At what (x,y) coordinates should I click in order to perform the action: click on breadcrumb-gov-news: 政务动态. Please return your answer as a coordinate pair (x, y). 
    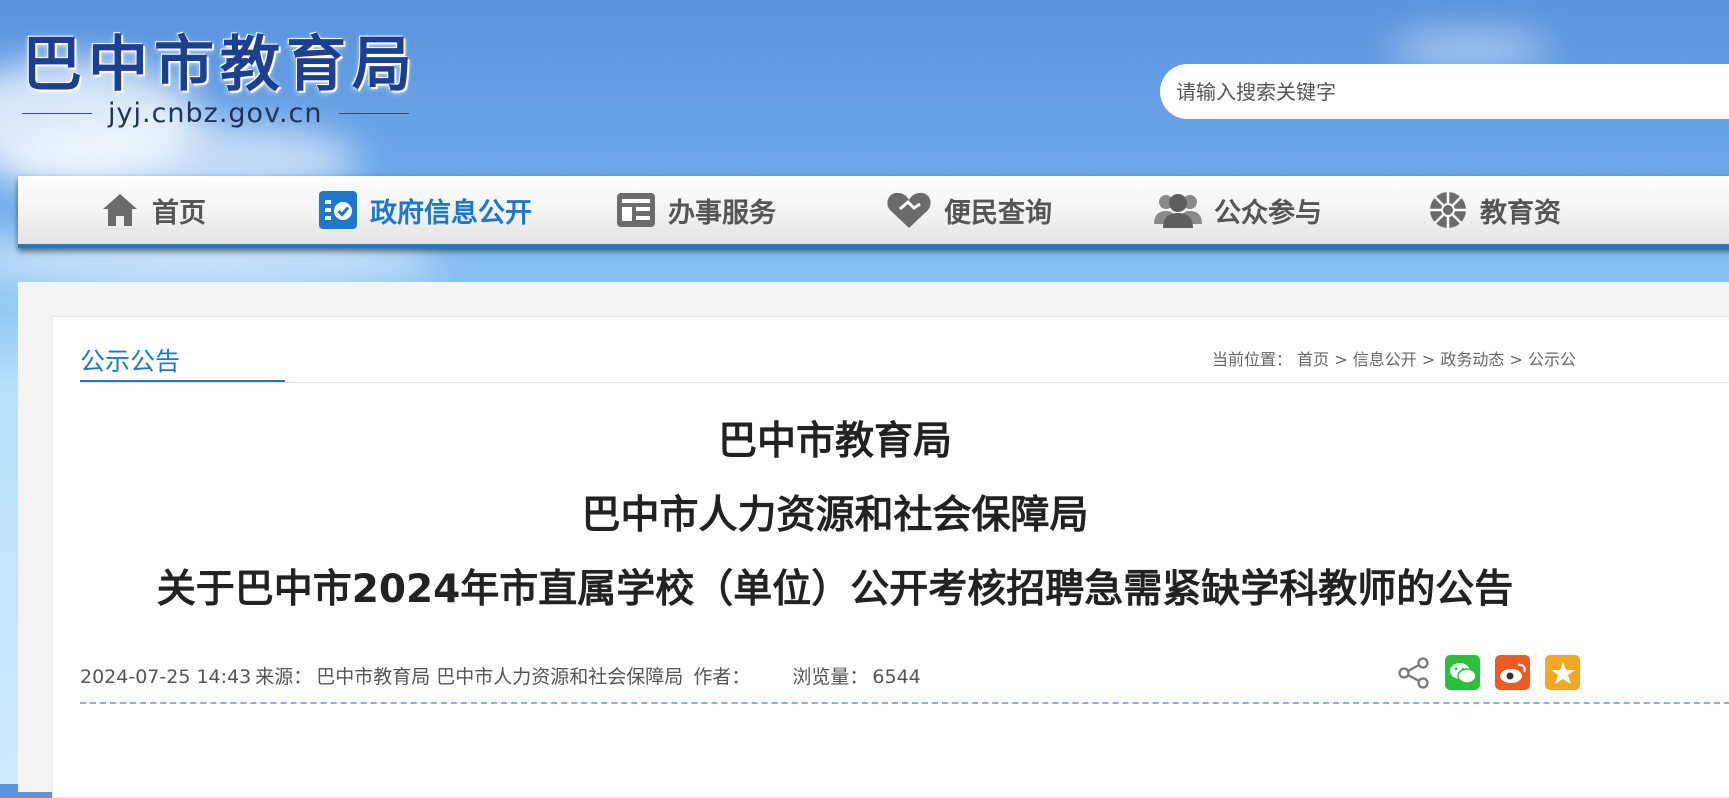
    Looking at the image, I should click on (1472, 359).